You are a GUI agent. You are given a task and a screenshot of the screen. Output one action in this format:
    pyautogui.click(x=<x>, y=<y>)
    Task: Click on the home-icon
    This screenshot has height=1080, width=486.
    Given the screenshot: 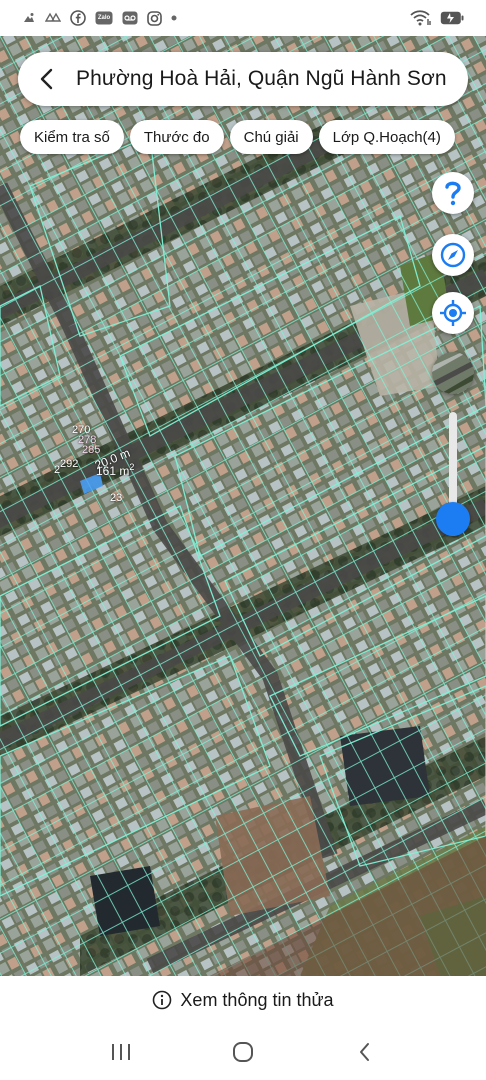 What is the action you would take?
    pyautogui.click(x=243, y=1052)
    